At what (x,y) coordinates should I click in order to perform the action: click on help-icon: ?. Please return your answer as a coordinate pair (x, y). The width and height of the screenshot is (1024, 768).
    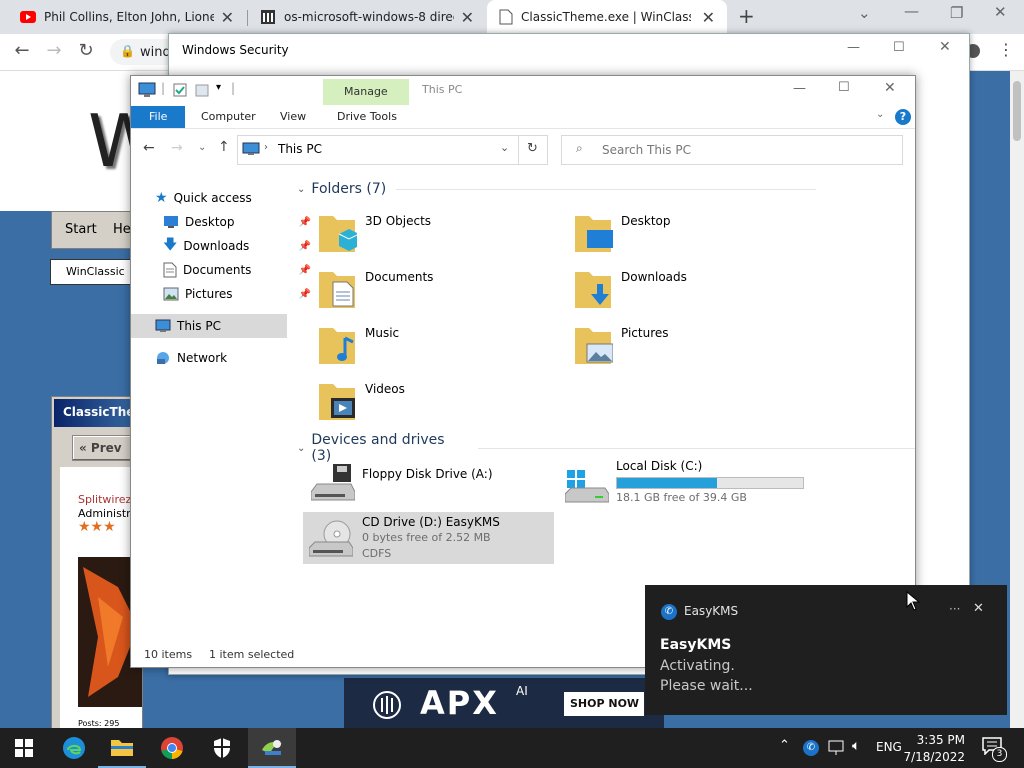
    Looking at the image, I should click on (903, 117).